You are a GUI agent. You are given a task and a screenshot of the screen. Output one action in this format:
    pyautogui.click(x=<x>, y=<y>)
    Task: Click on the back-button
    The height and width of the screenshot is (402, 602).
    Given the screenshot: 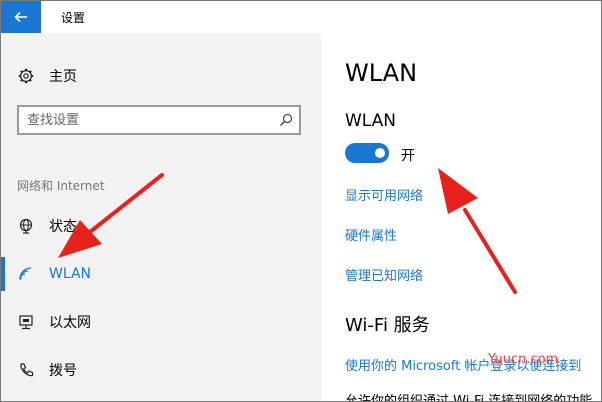 What is the action you would take?
    pyautogui.click(x=21, y=17)
    